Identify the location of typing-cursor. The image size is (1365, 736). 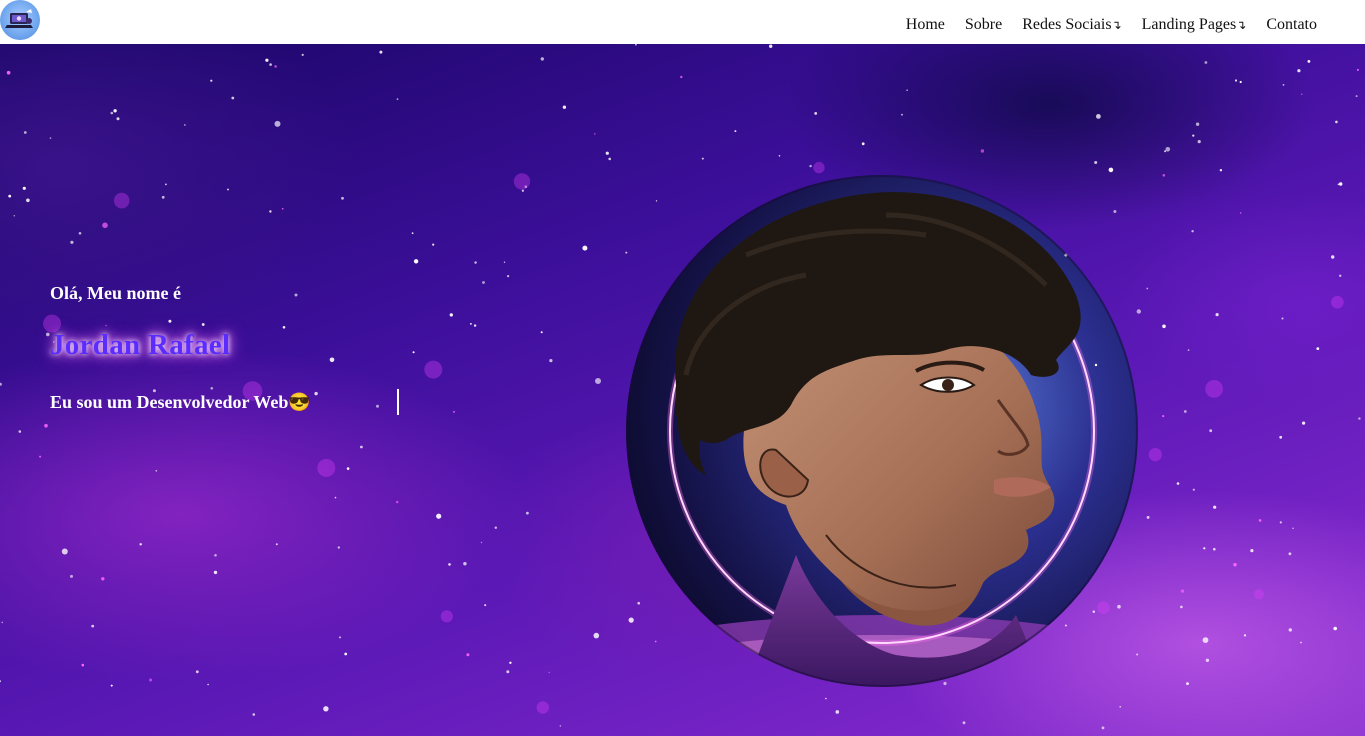
(398, 402).